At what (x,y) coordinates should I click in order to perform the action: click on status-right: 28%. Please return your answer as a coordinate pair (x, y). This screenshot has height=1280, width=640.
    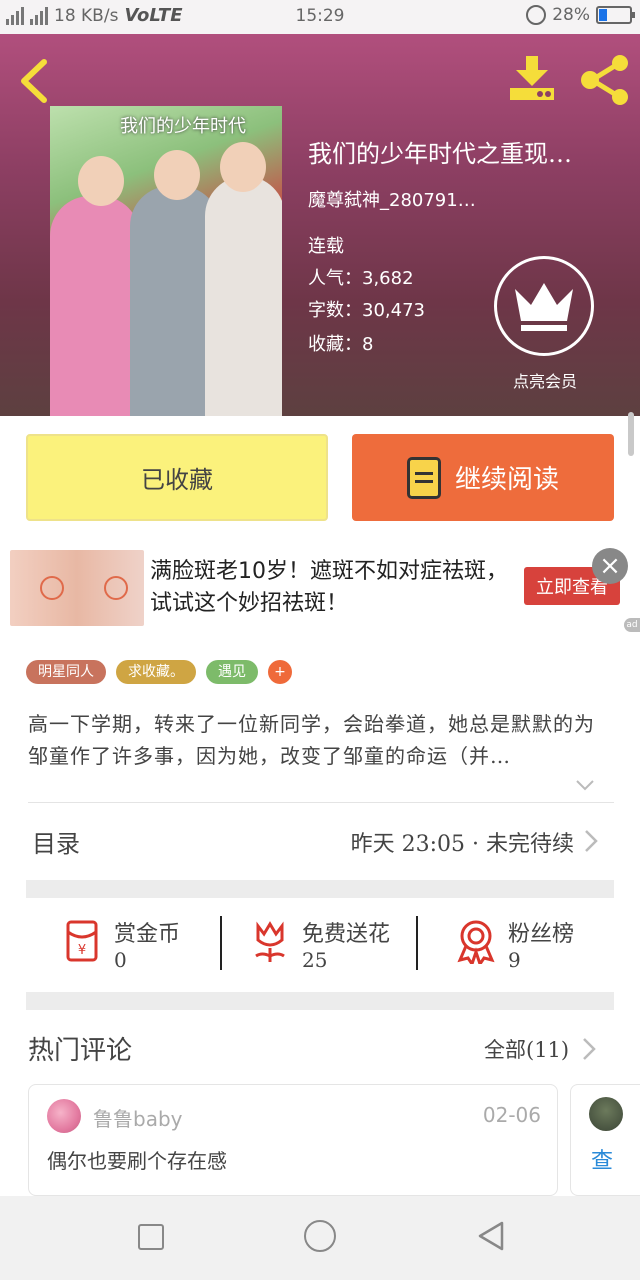
    Looking at the image, I should click on (580, 15).